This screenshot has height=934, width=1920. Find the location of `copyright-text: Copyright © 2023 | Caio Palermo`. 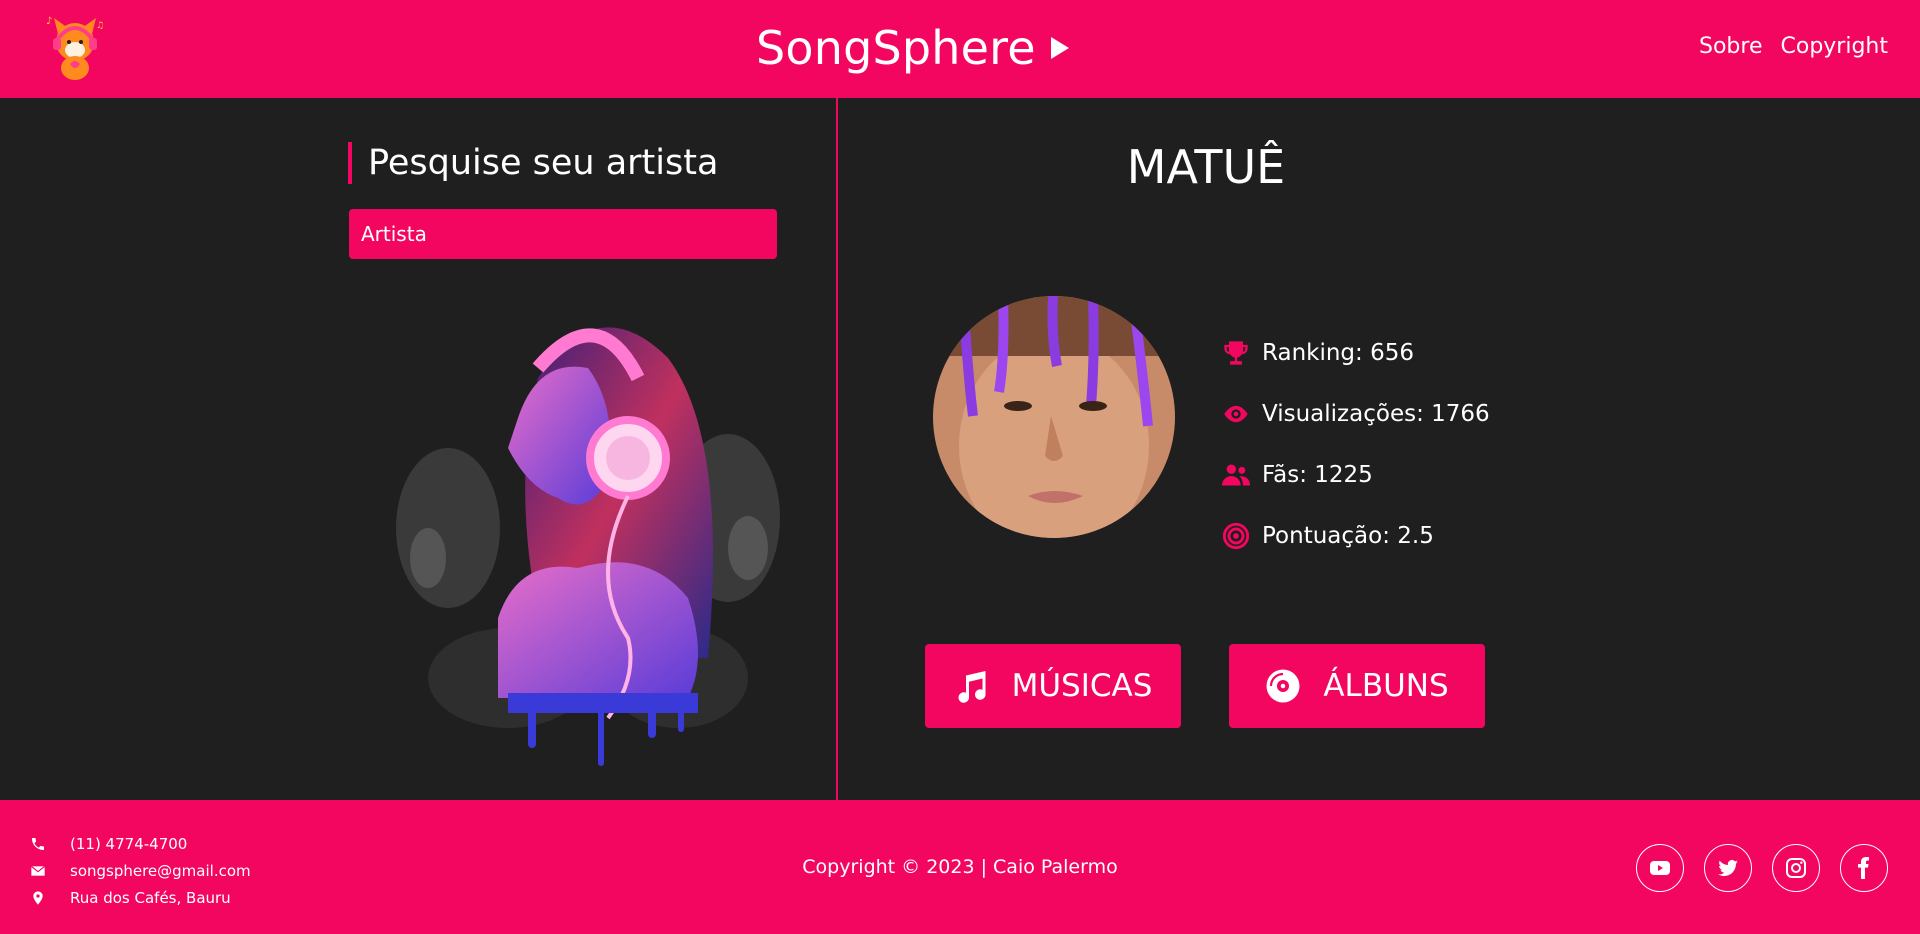

copyright-text: Copyright © 2023 | Caio Palermo is located at coordinates (960, 867).